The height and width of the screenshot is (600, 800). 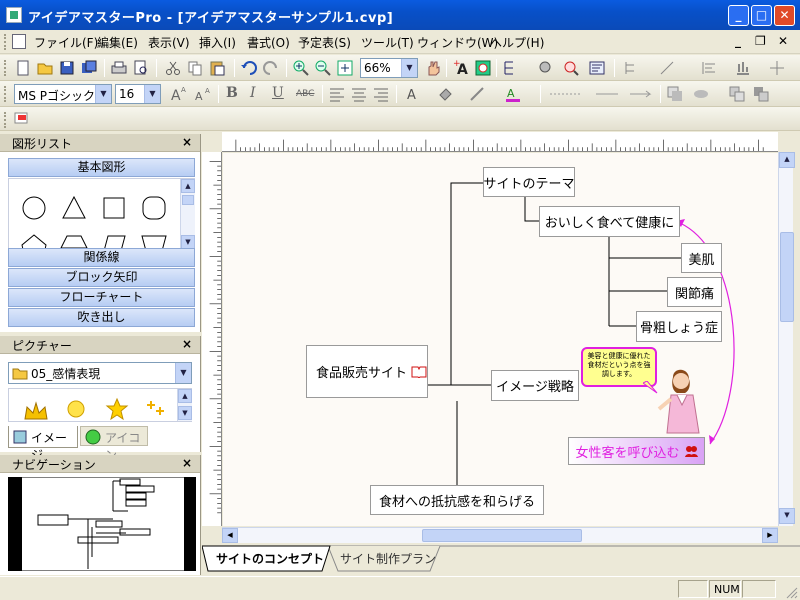 I want to click on fit-page-icon, so click(x=345, y=68).